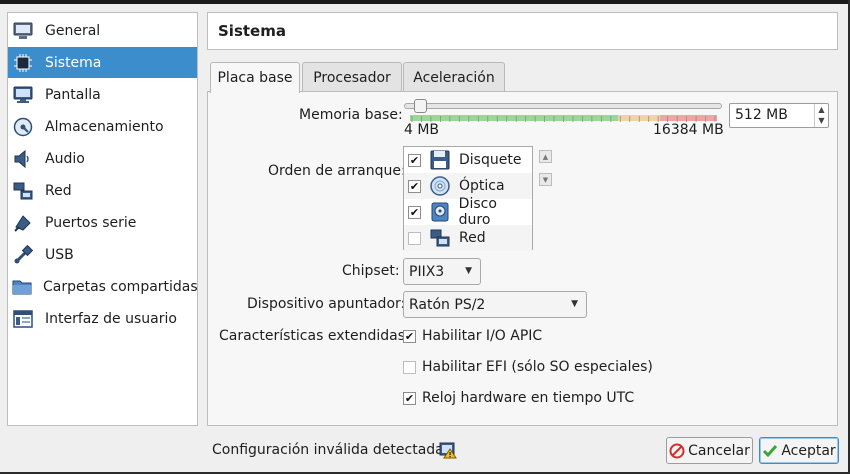  I want to click on sidebar-item-label: Red, so click(58, 190).